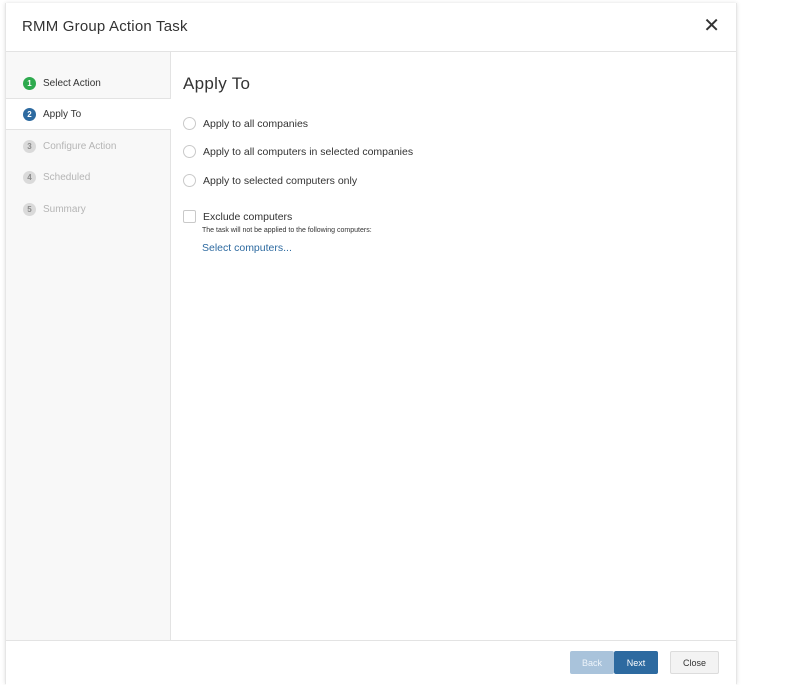  I want to click on option-label: Apply to selected computers only, so click(280, 180).